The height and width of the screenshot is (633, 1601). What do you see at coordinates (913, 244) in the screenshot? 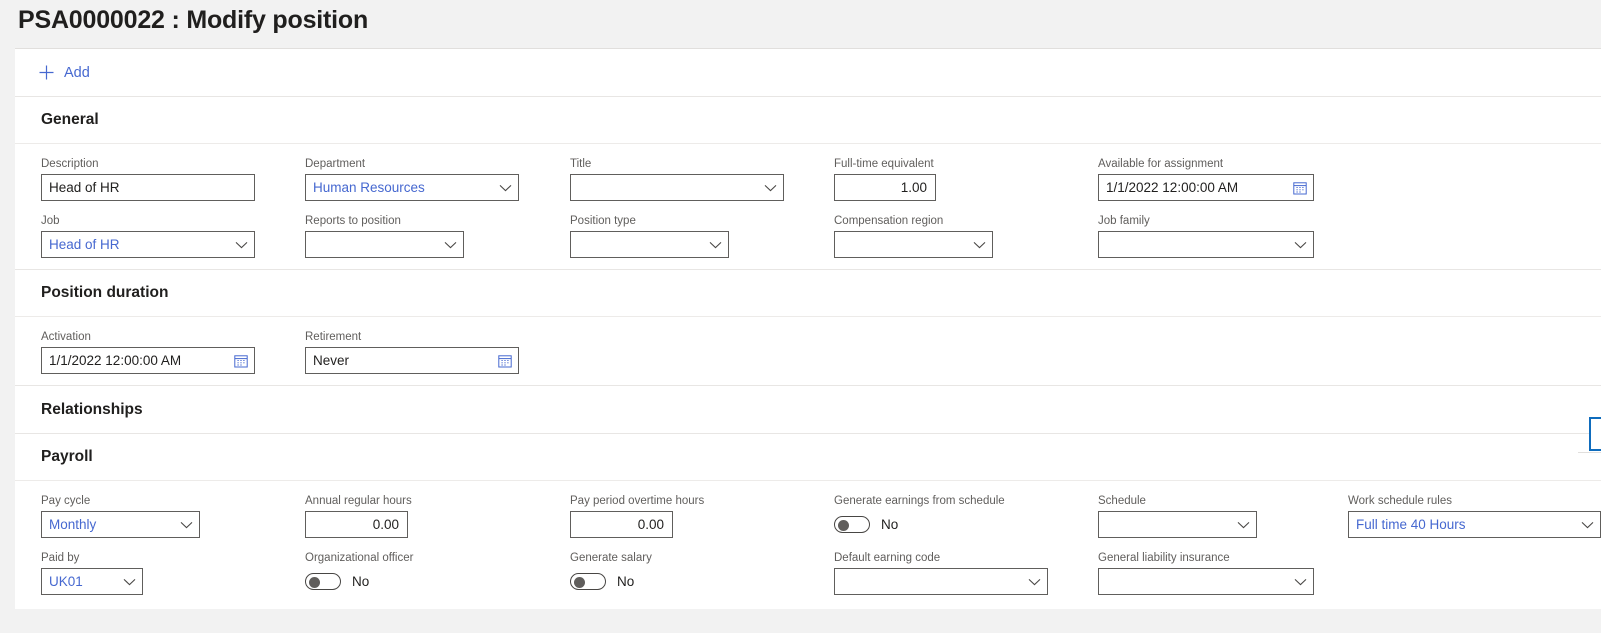
I see `comp-region-dropdown` at bounding box center [913, 244].